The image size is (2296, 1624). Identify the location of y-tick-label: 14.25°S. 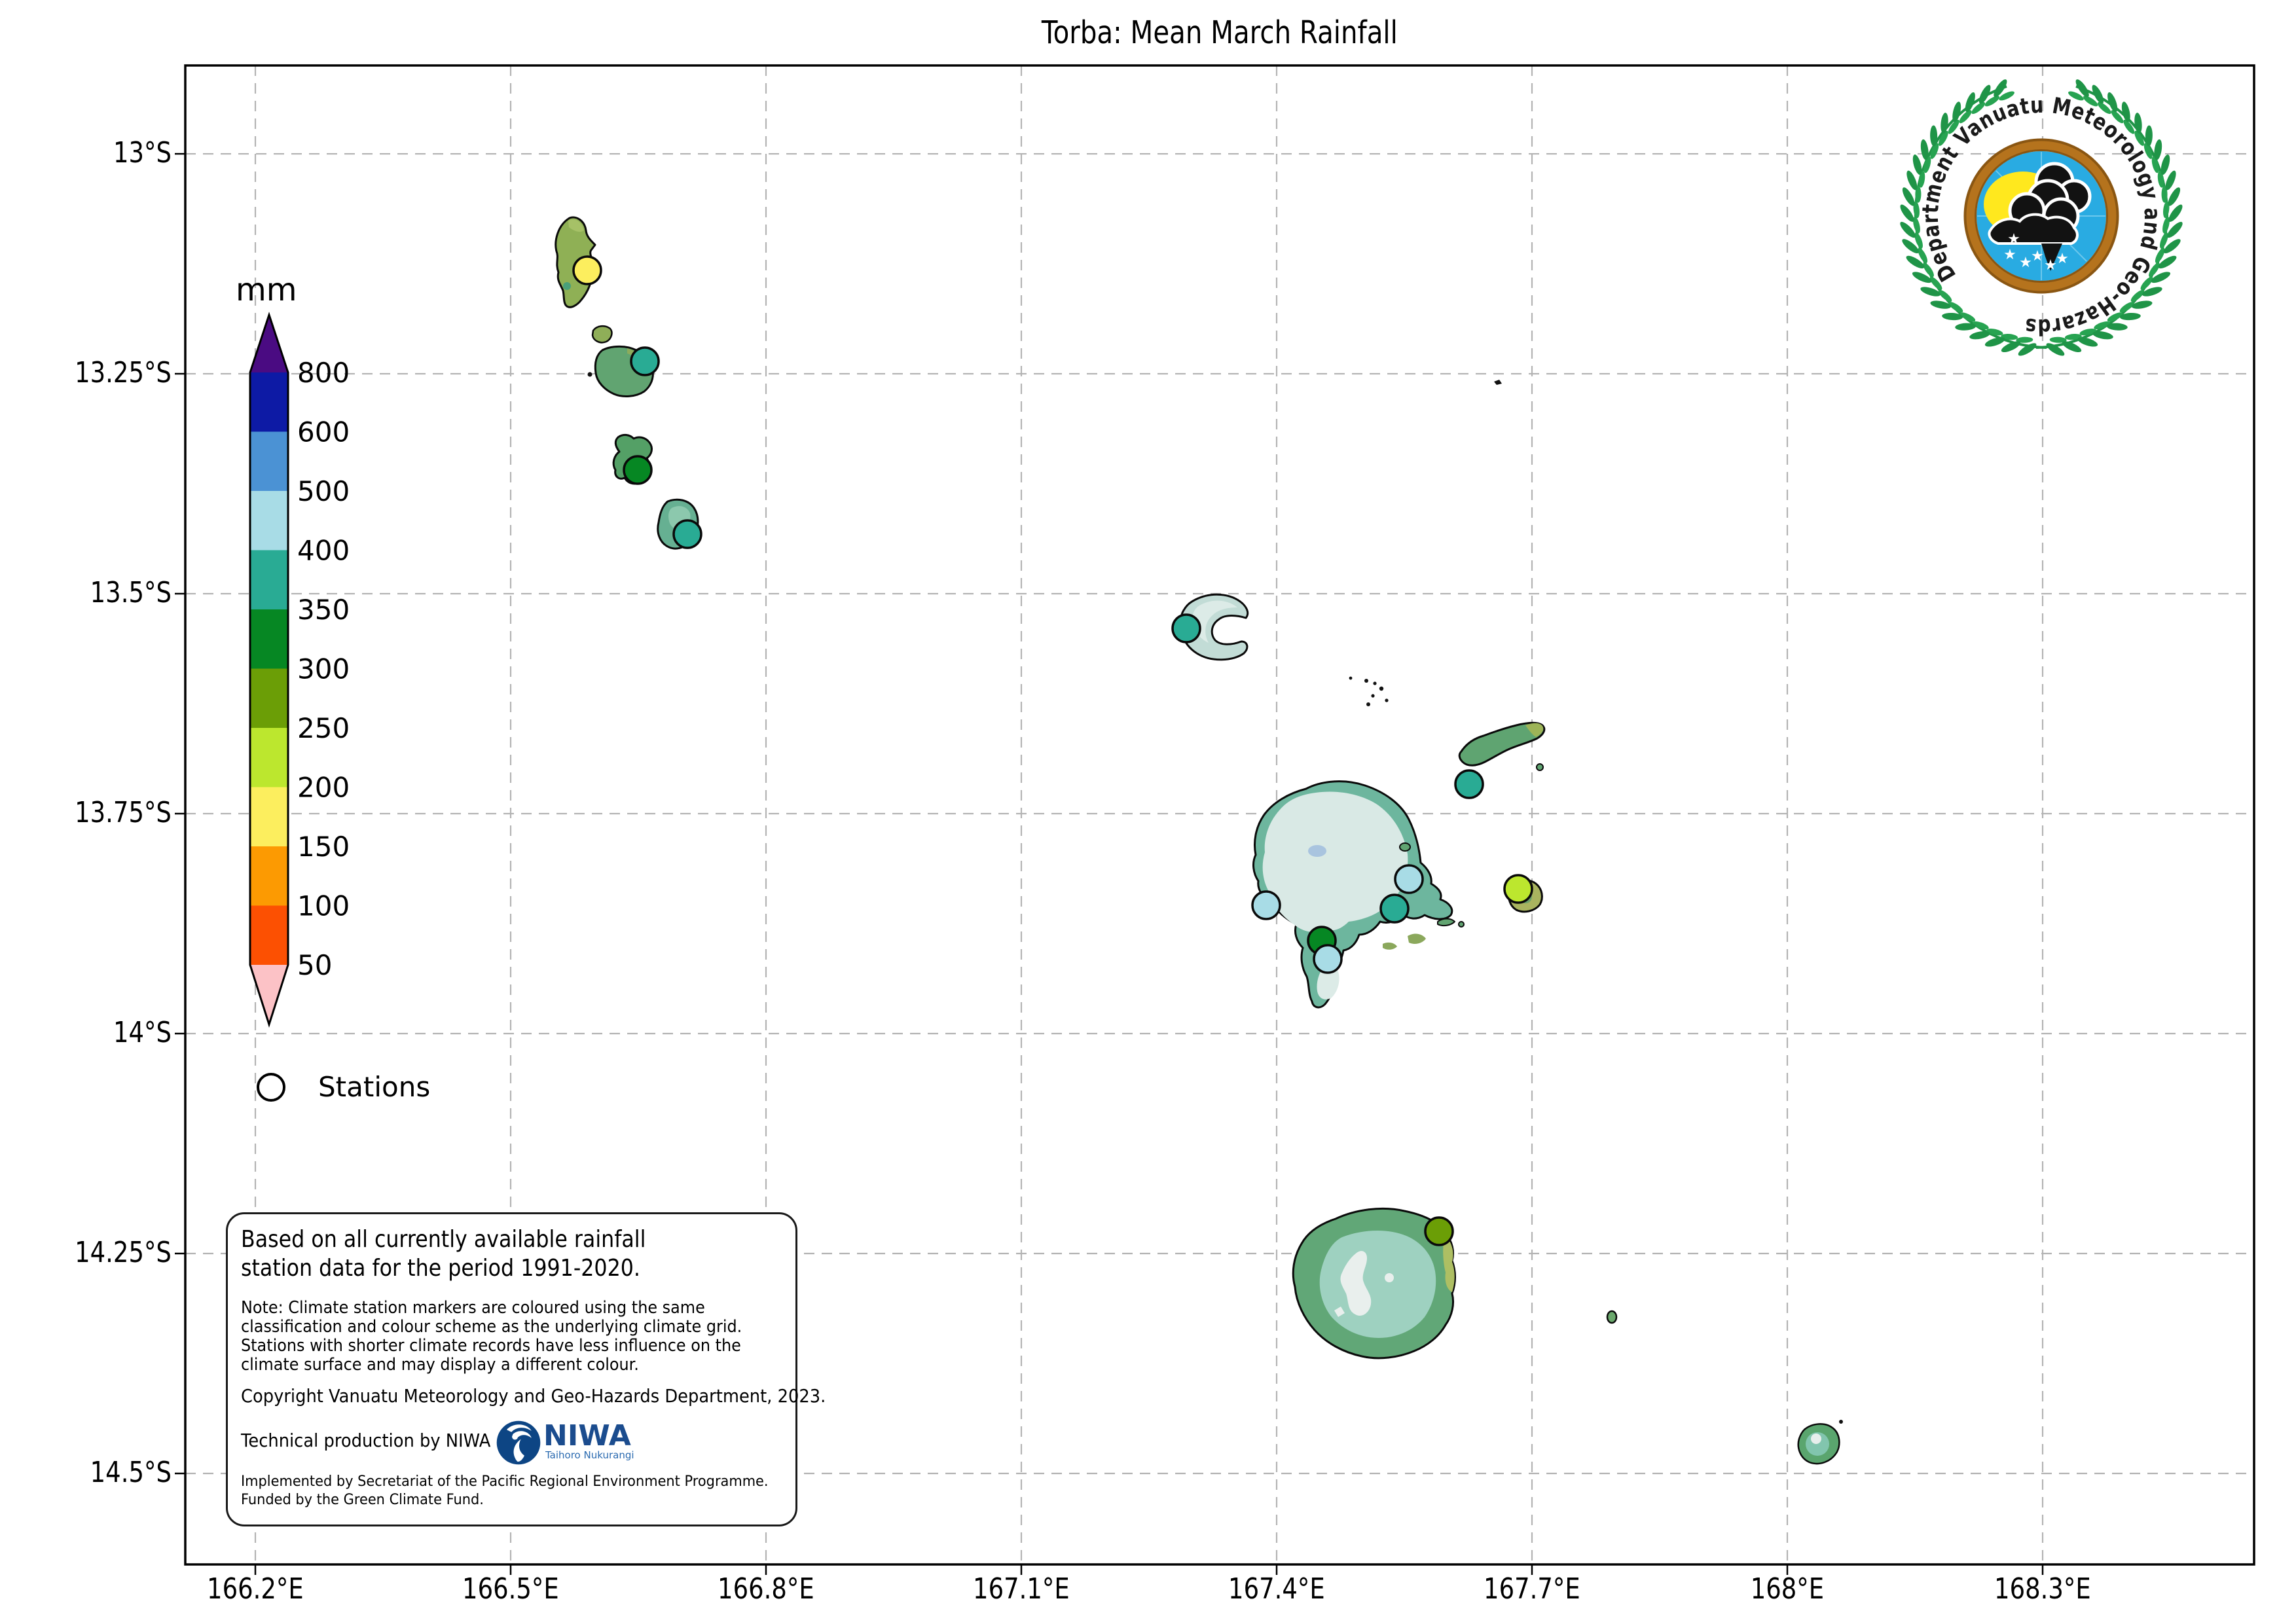
(123, 1252).